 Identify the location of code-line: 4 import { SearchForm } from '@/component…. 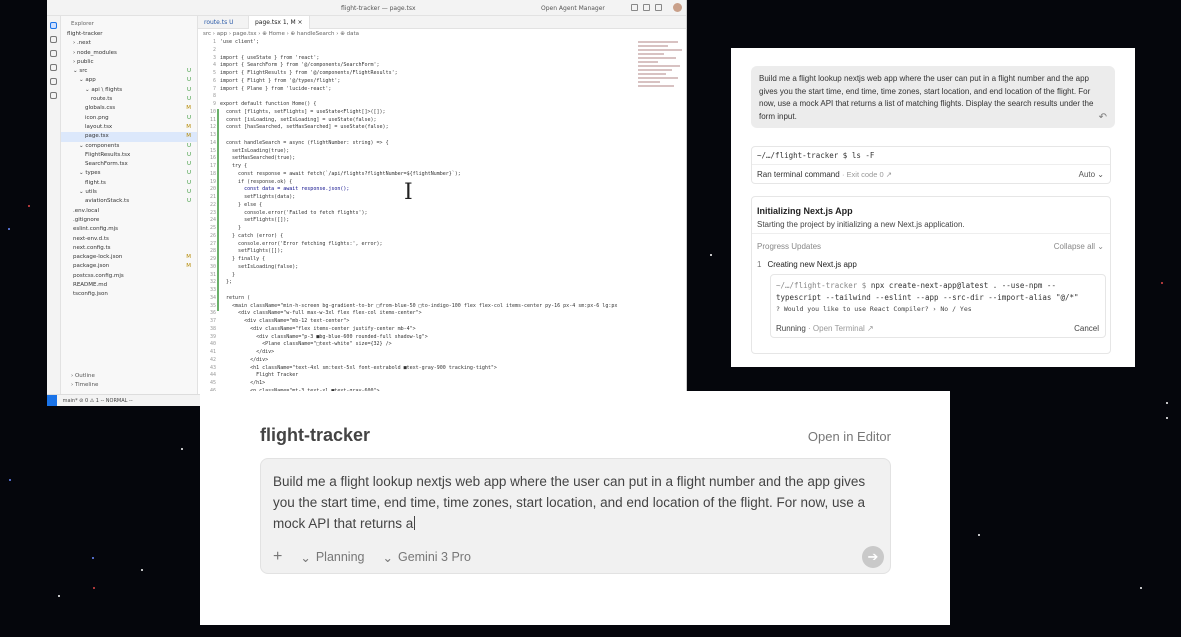
(418, 66).